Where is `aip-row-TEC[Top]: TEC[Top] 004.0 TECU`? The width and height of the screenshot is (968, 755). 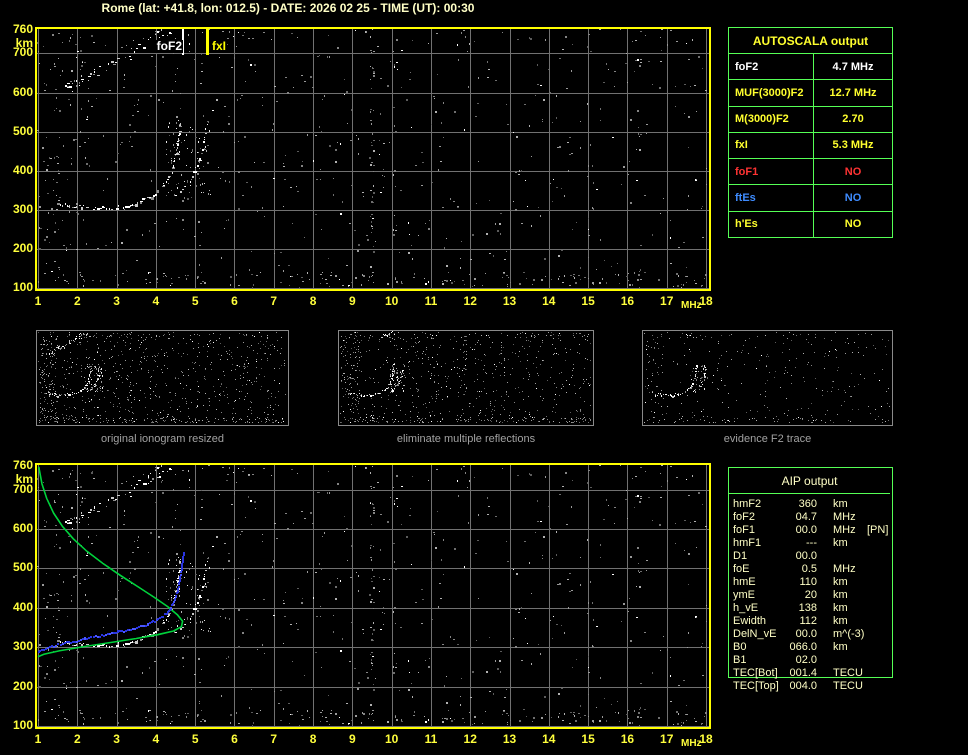 aip-row-TEC[Top]: TEC[Top] 004.0 TECU is located at coordinates (812, 686).